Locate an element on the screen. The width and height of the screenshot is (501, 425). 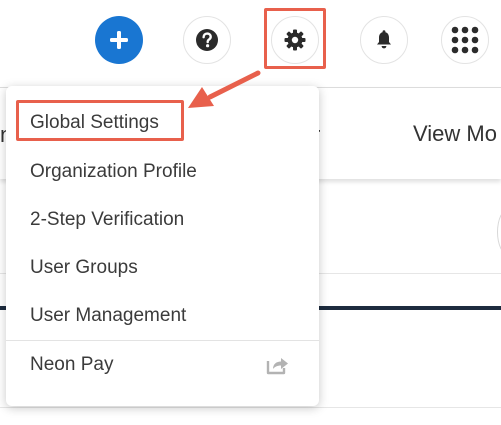
help-button is located at coordinates (207, 40).